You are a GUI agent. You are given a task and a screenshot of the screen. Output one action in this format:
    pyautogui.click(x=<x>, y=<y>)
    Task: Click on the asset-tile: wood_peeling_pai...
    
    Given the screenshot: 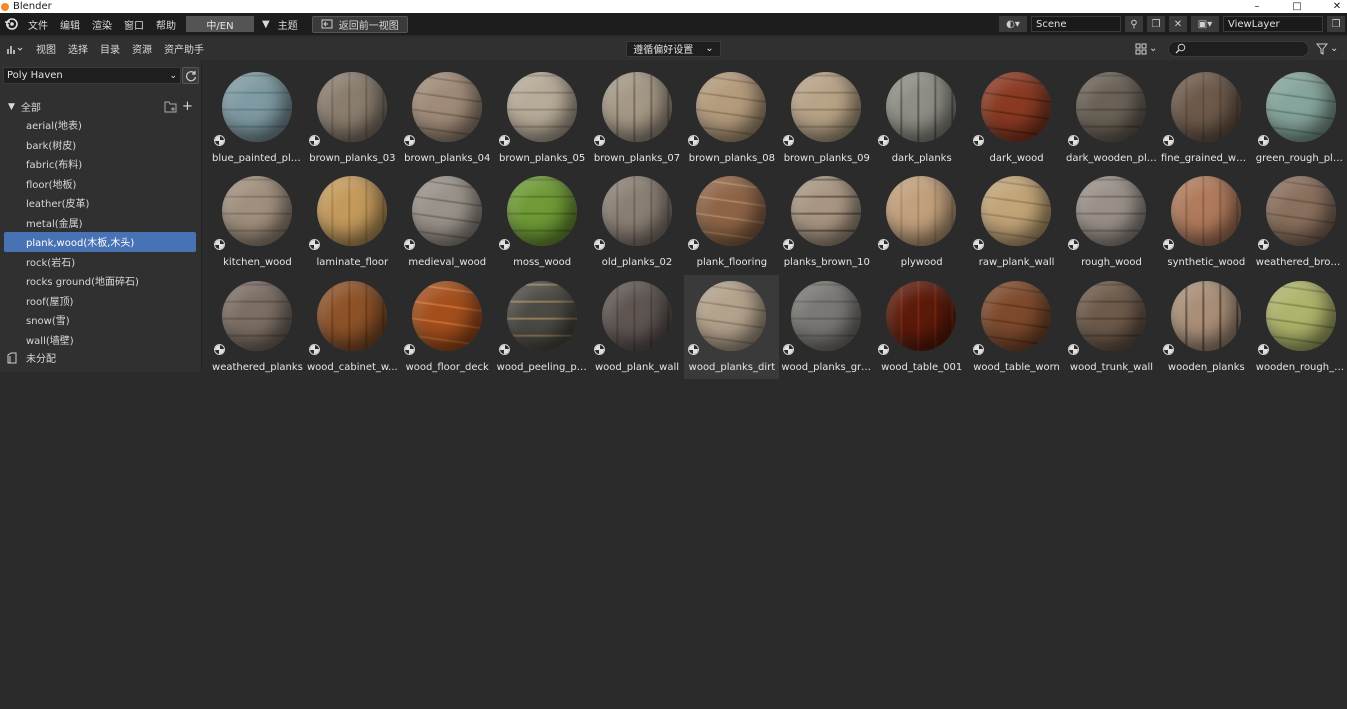 What is the action you would take?
    pyautogui.click(x=542, y=327)
    